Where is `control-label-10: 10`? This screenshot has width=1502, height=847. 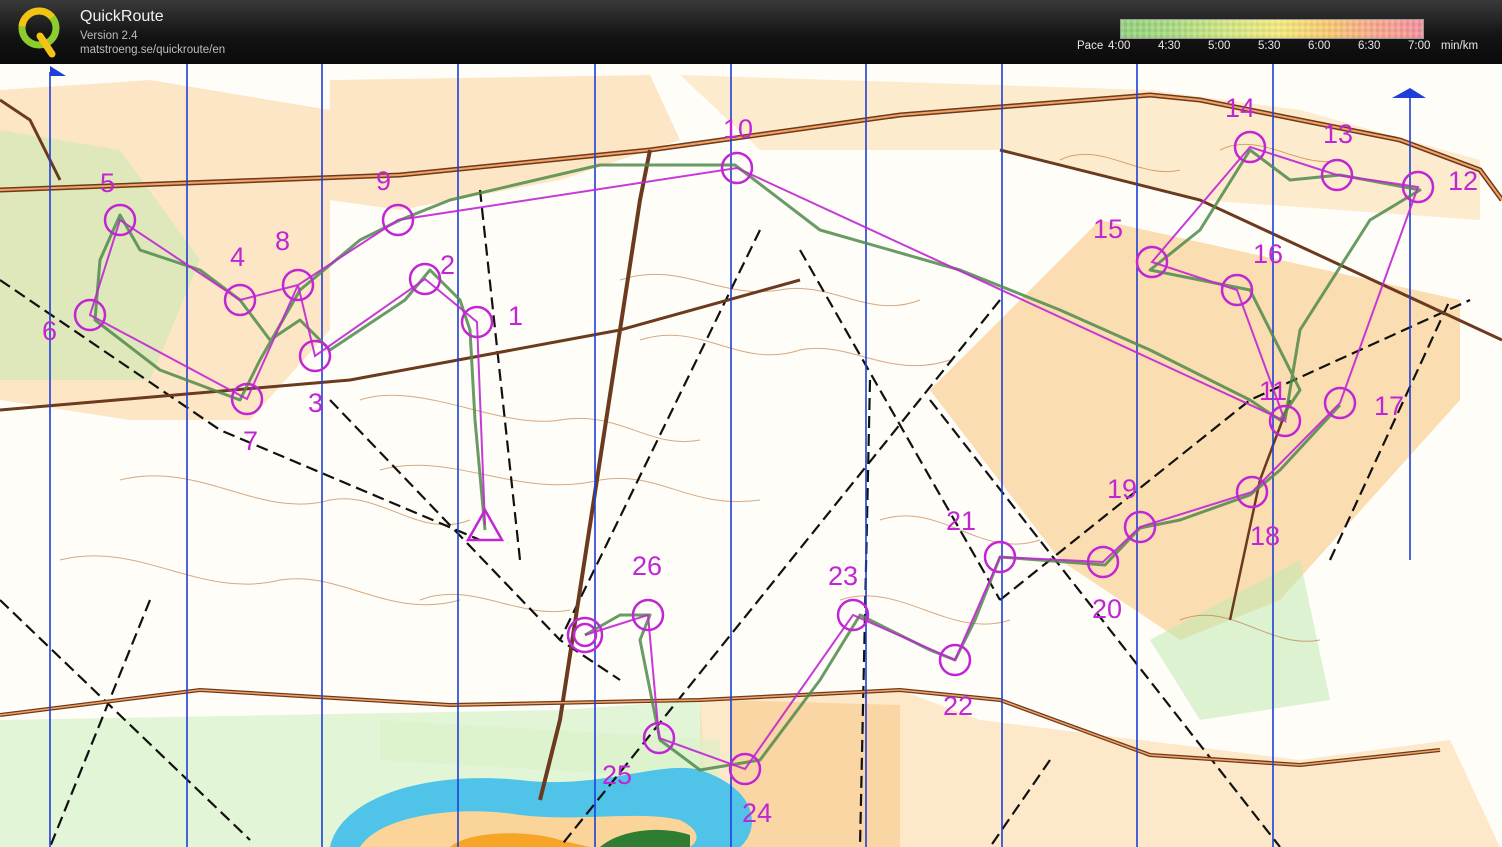 control-label-10: 10 is located at coordinates (738, 129).